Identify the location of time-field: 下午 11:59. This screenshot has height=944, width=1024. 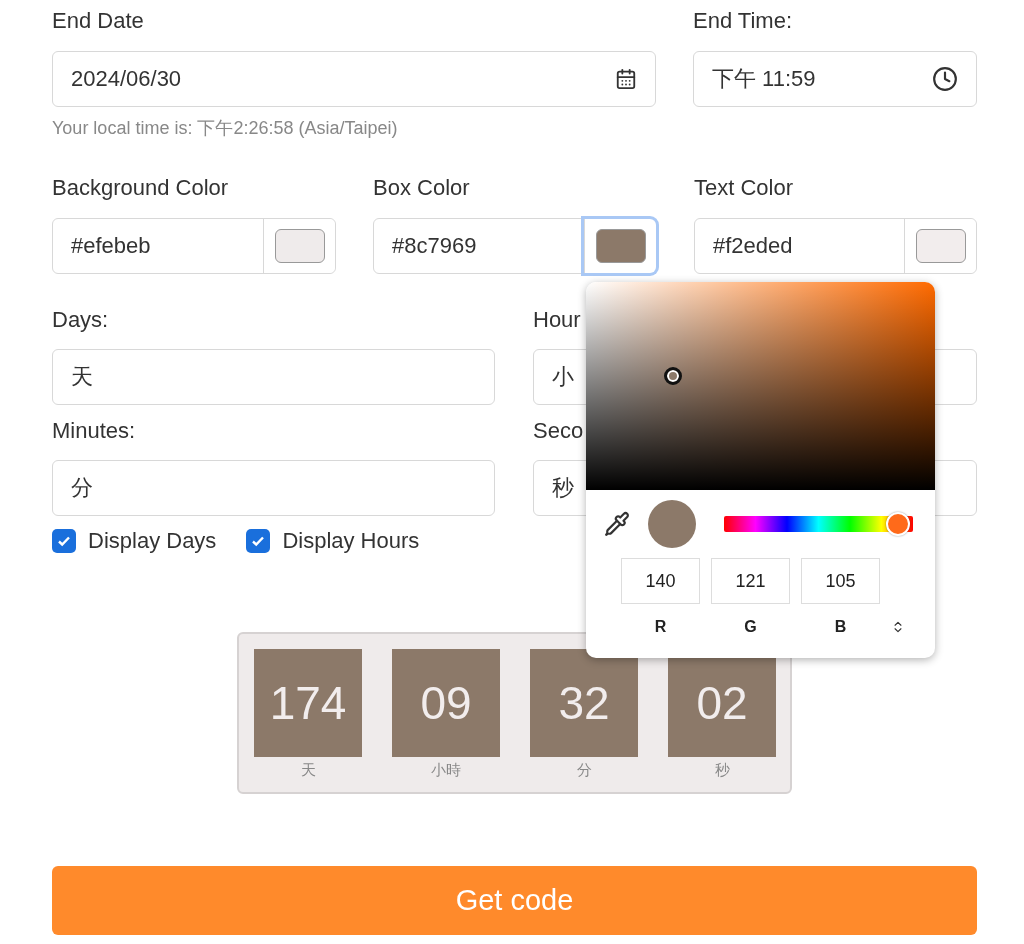
(835, 79).